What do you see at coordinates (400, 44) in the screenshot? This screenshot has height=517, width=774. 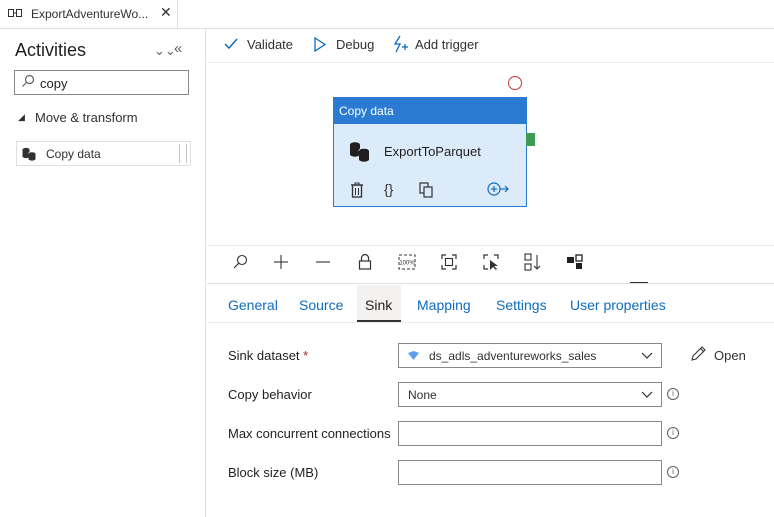 I see `lightning-icon` at bounding box center [400, 44].